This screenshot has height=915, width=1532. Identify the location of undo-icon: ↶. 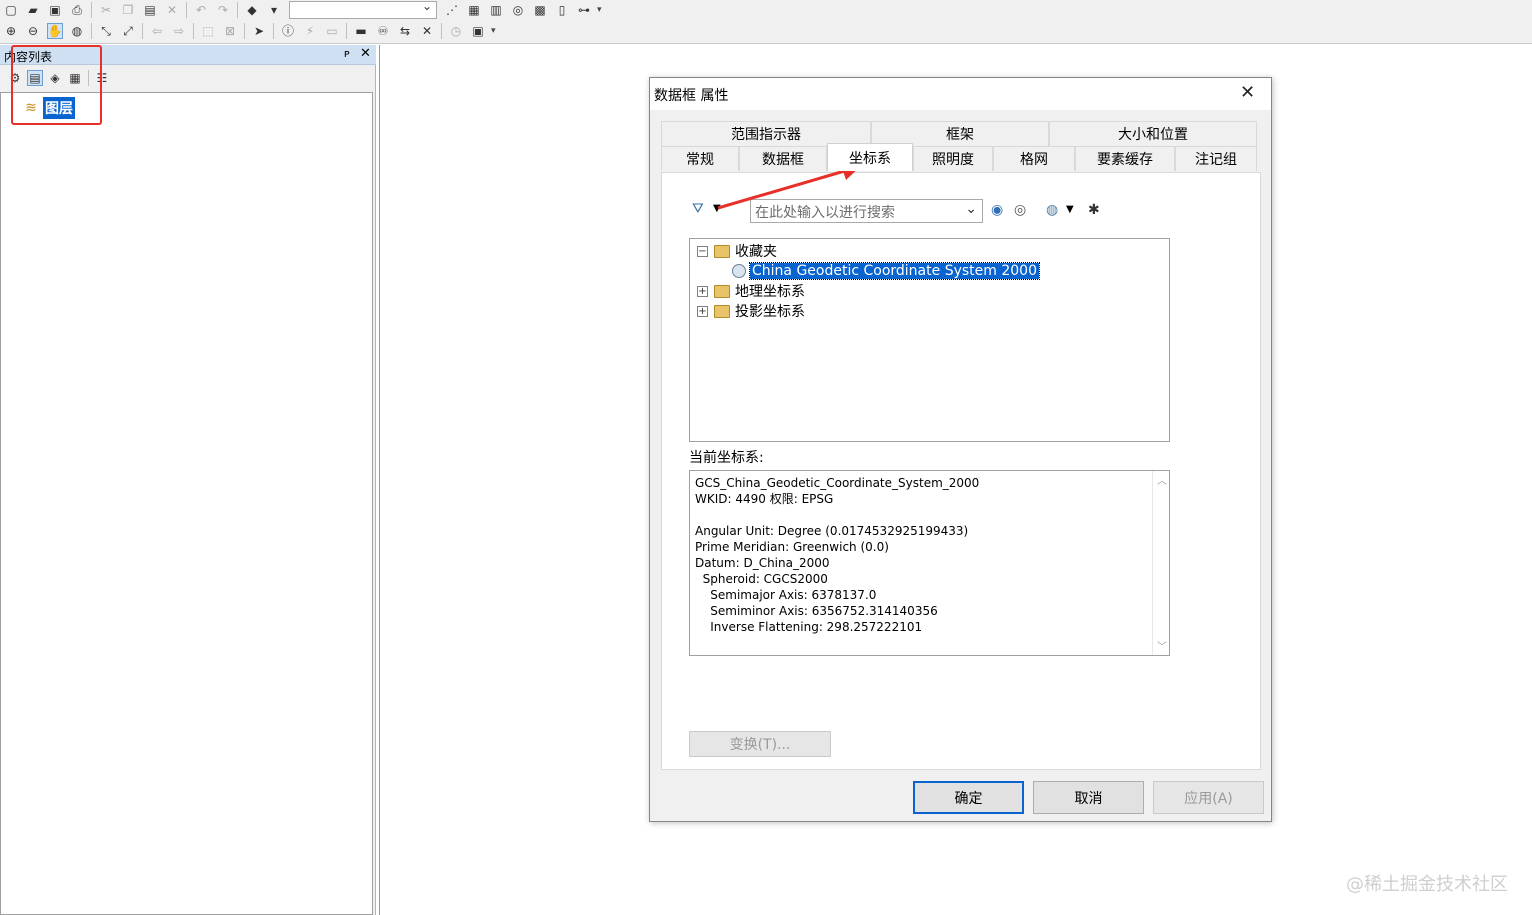
(201, 10).